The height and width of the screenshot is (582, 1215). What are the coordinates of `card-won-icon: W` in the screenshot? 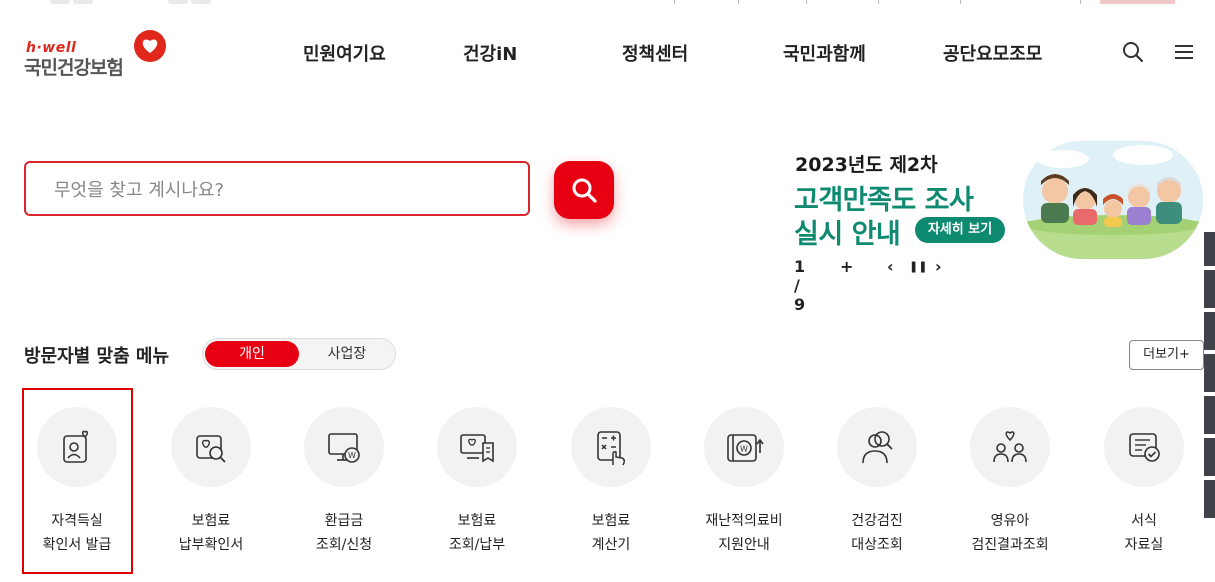 It's located at (745, 448).